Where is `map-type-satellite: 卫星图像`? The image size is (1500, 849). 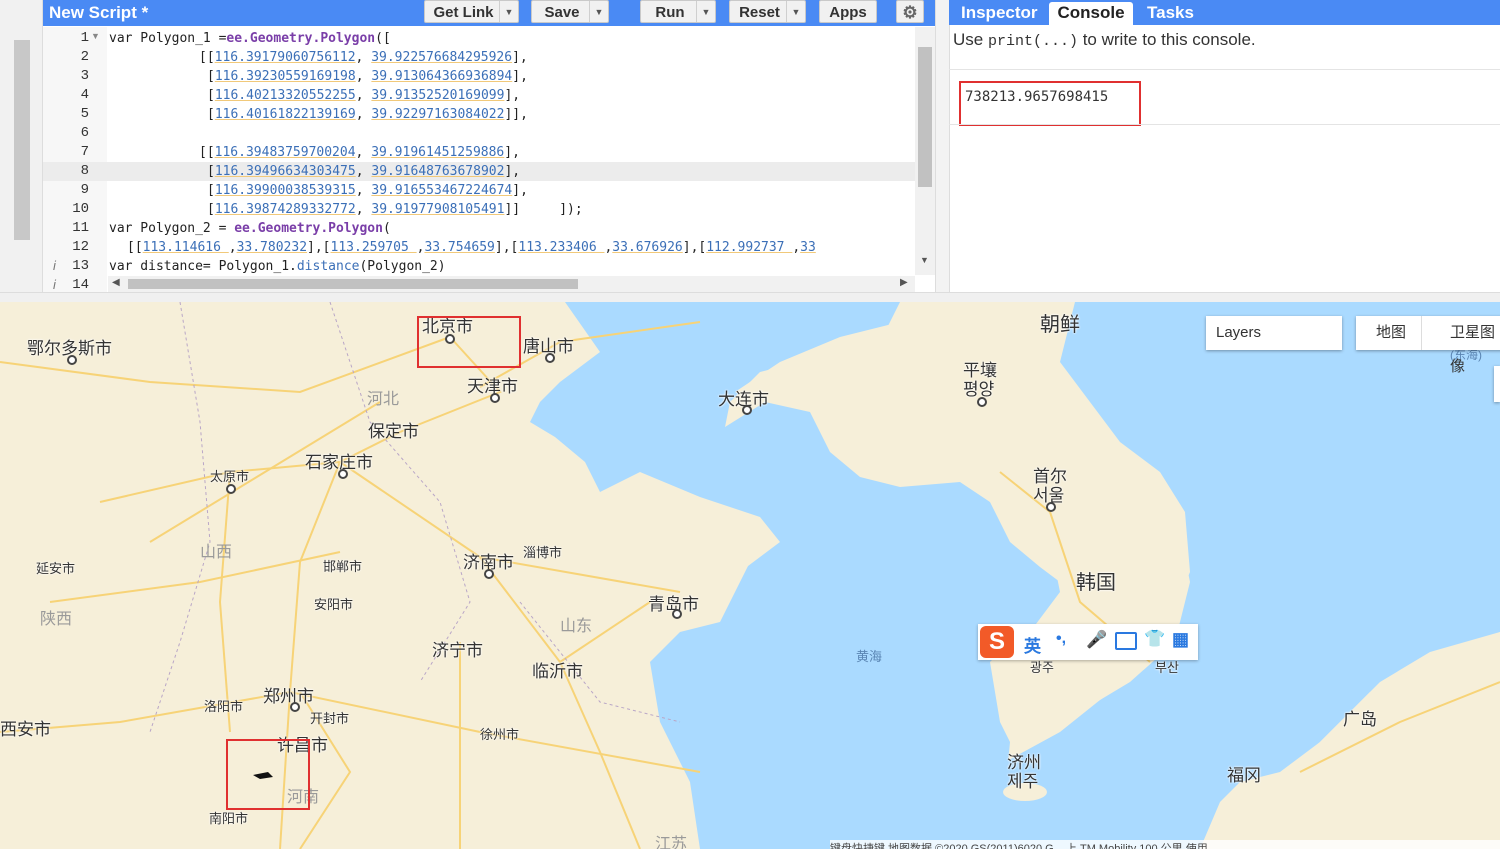
map-type-satellite: 卫星图像 is located at coordinates (1475, 350).